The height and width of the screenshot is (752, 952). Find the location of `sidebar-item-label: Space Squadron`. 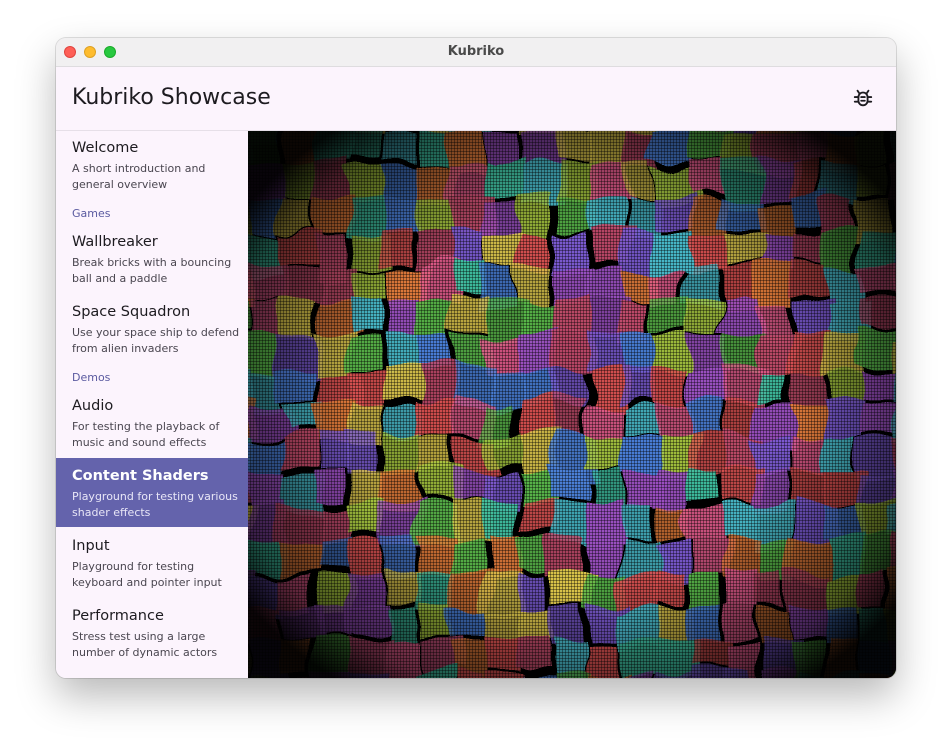

sidebar-item-label: Space Squadron is located at coordinates (131, 312).